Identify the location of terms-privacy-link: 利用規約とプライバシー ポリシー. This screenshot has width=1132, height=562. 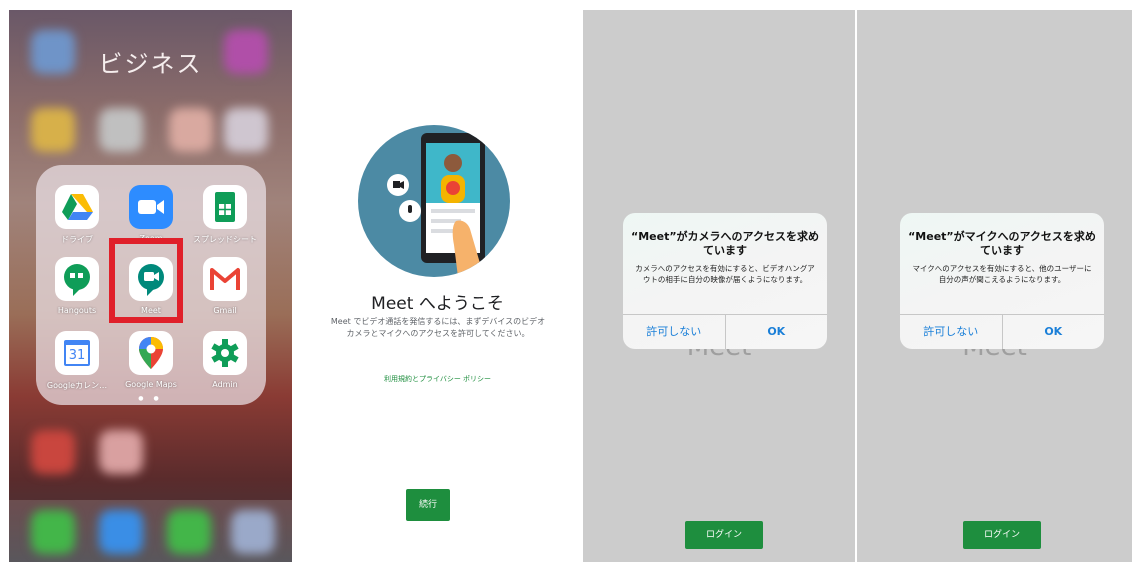
(437, 379).